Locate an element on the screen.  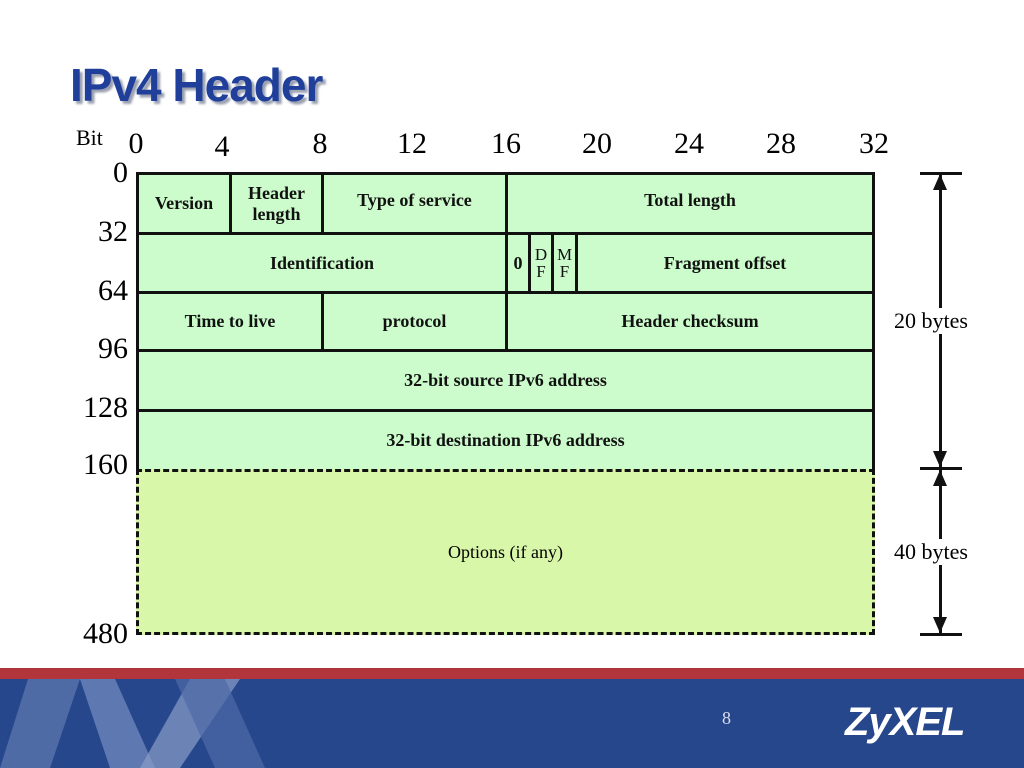
arrowheads is located at coordinates (940, 403).